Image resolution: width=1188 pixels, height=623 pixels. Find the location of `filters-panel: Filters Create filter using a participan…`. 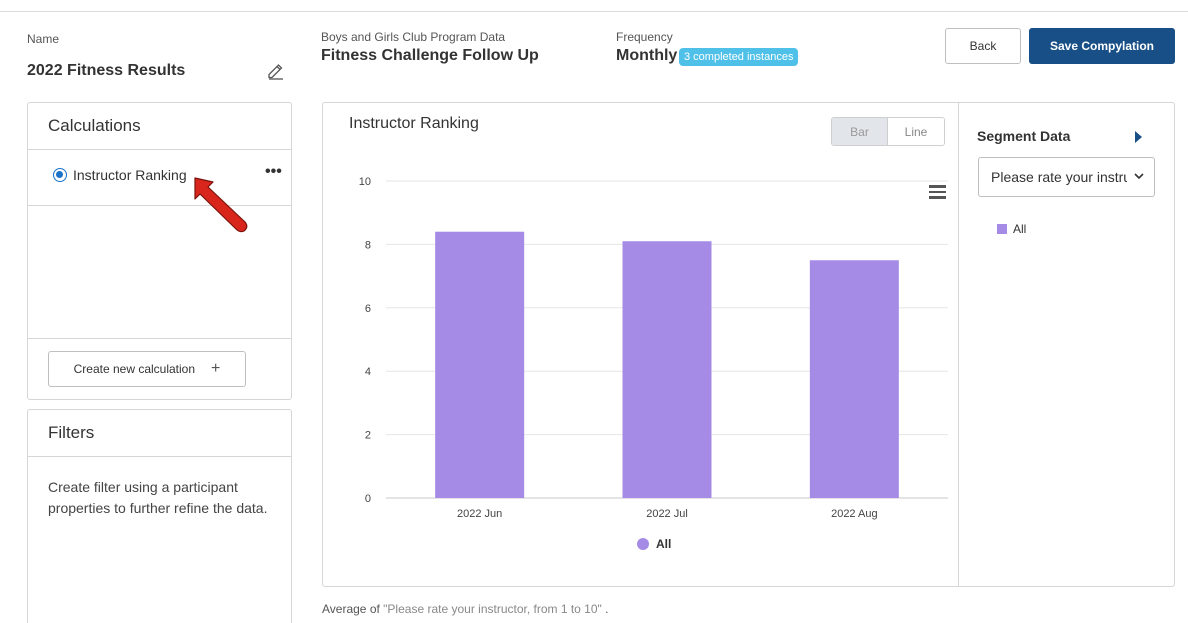

filters-panel: Filters Create filter using a participan… is located at coordinates (159, 516).